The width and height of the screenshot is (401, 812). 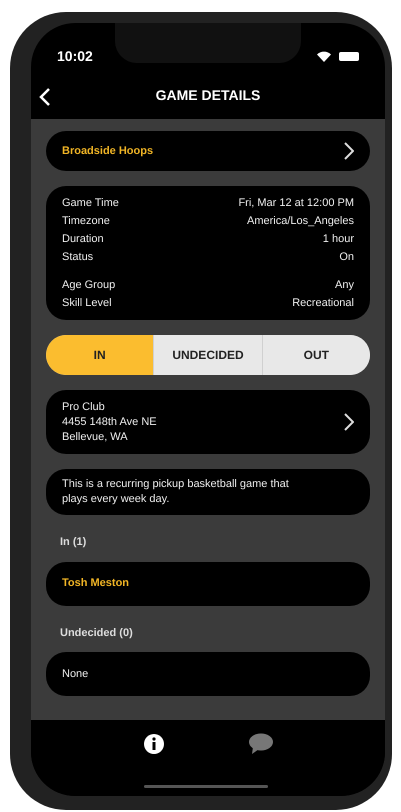 I want to click on wifi-icon, so click(x=324, y=56).